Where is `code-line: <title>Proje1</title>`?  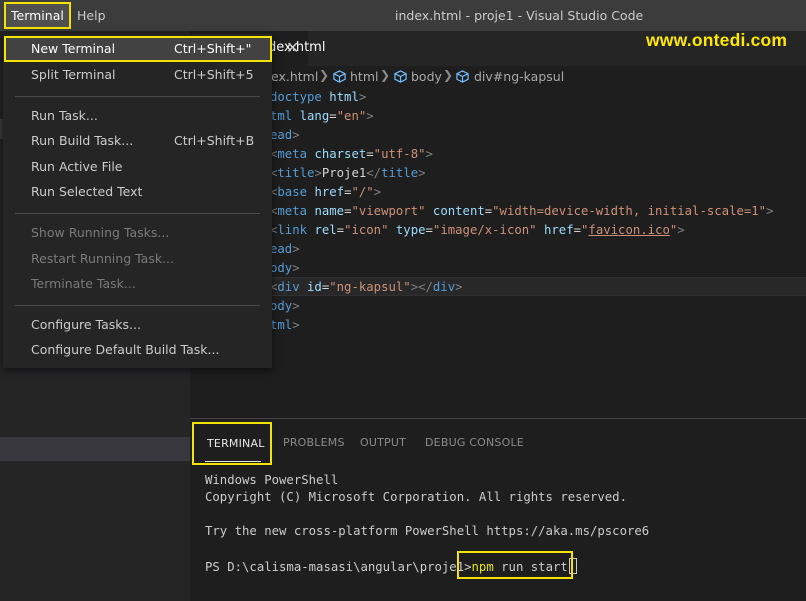 code-line: <title>Proje1</title> is located at coordinates (348, 173).